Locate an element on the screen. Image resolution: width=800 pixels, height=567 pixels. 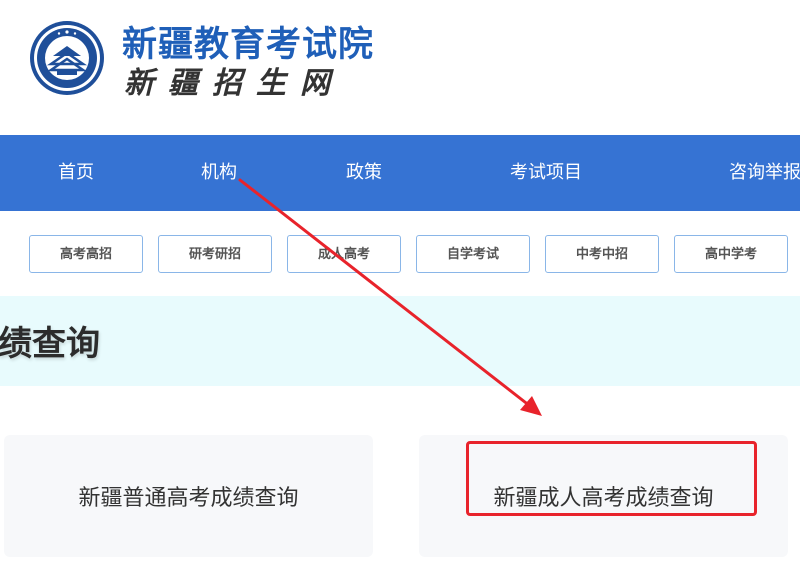
category-self-study-button: 自学考试 is located at coordinates (473, 254).